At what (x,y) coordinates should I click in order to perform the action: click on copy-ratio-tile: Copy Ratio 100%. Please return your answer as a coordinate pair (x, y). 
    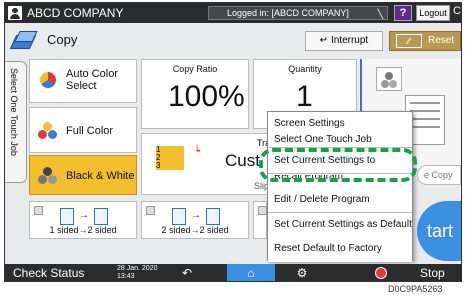
    Looking at the image, I should click on (195, 94).